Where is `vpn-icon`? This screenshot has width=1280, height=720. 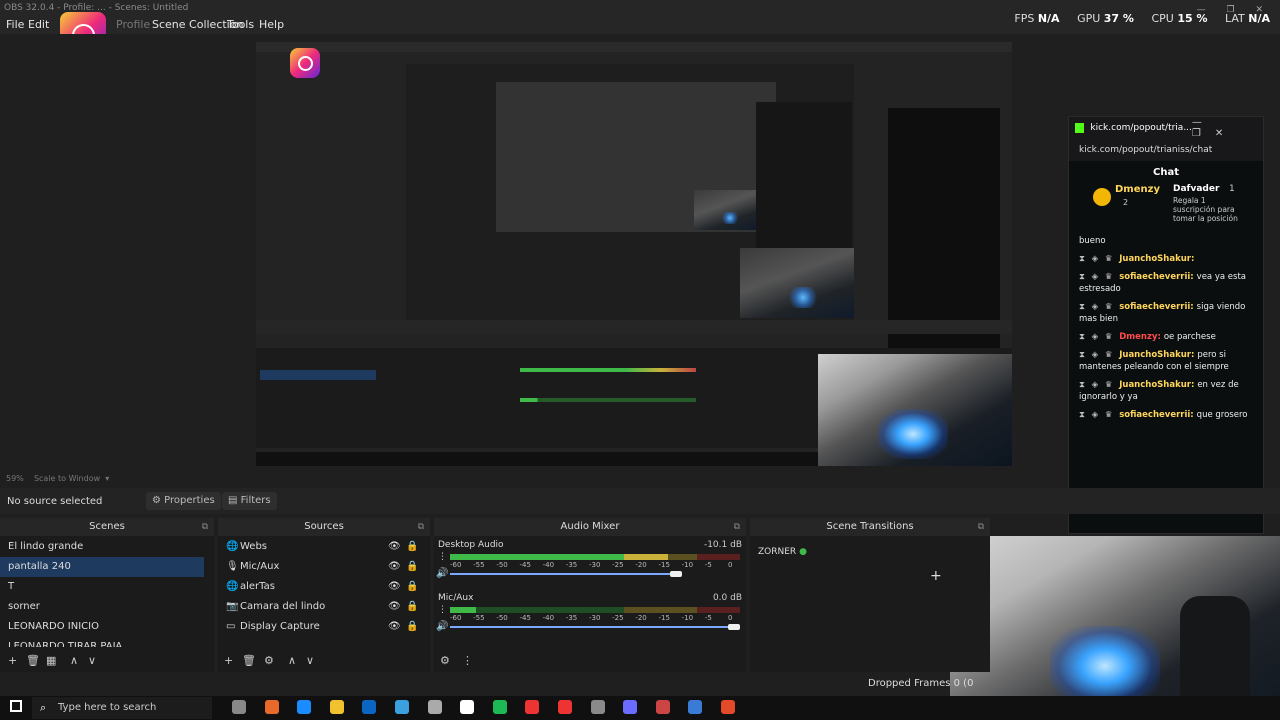
vpn-icon is located at coordinates (695, 707).